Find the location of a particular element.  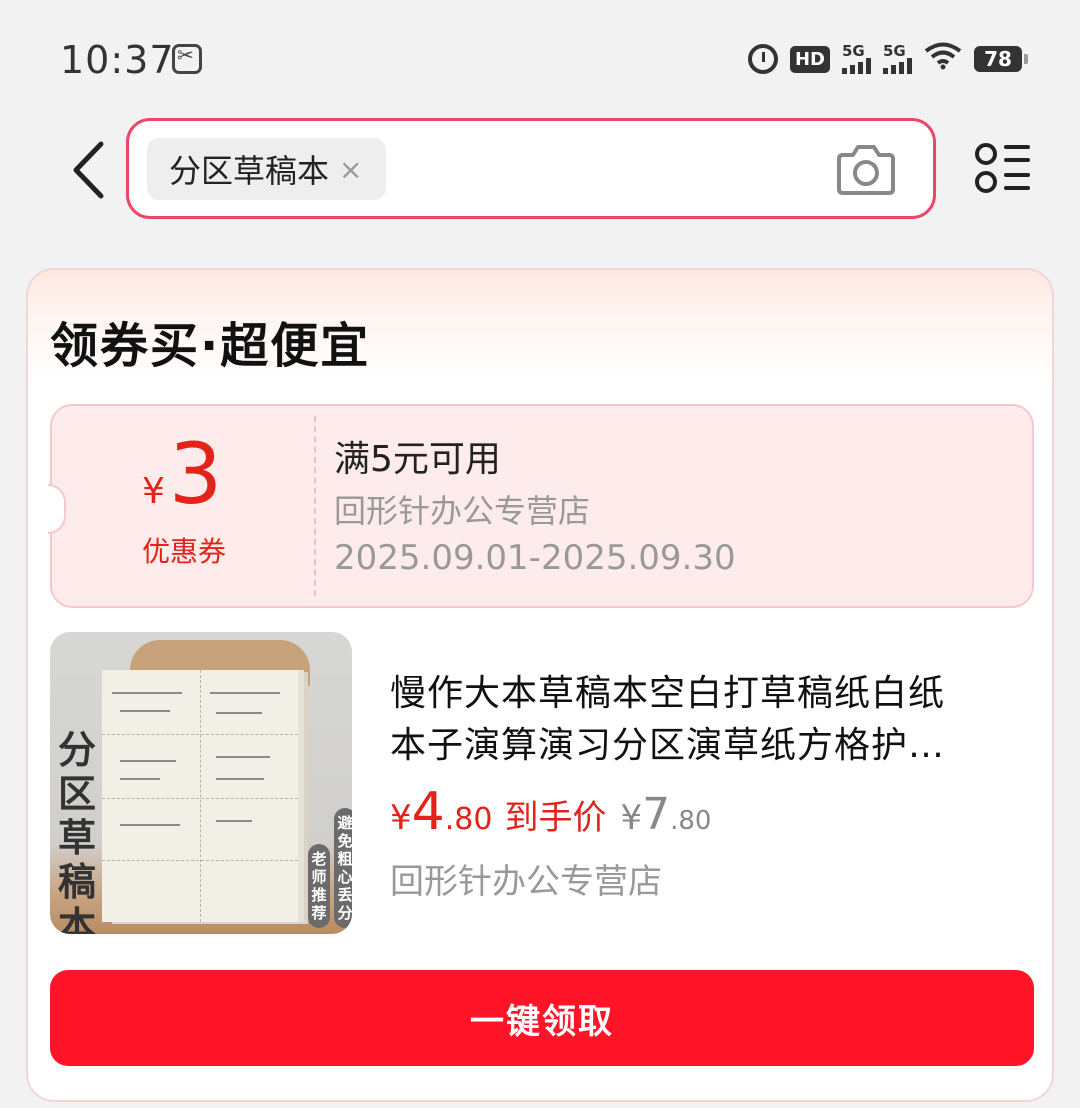

back-button is located at coordinates (88, 170).